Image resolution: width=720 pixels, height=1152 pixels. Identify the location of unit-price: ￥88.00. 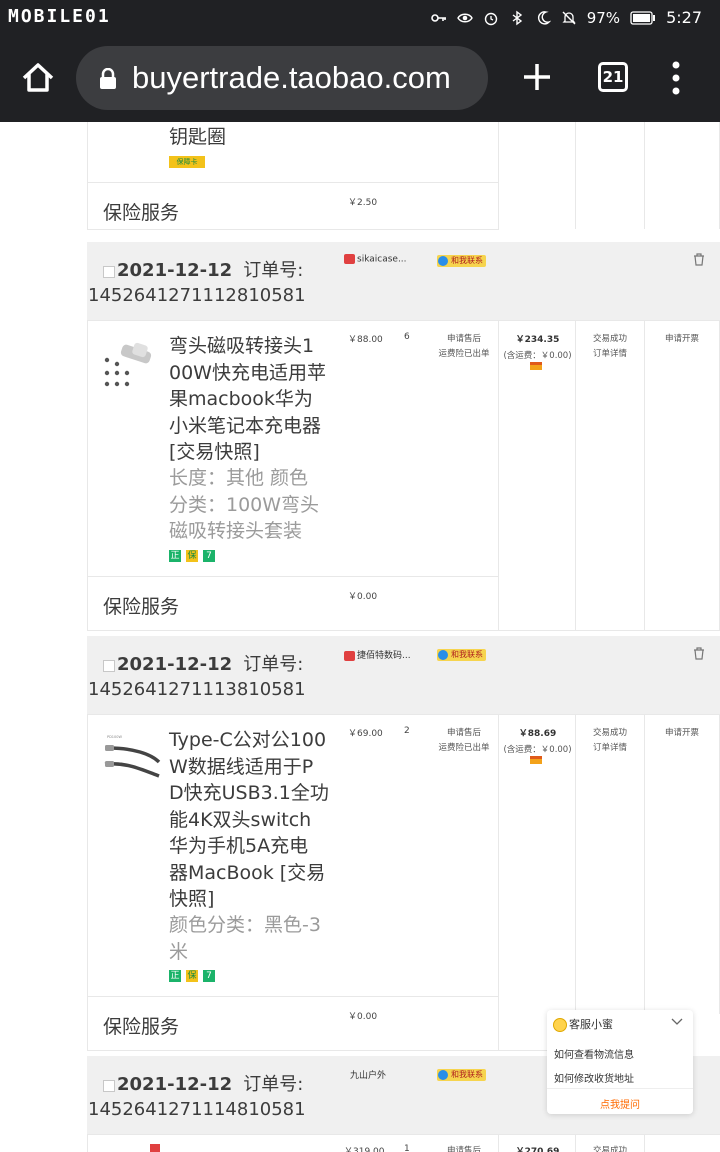
(365, 340).